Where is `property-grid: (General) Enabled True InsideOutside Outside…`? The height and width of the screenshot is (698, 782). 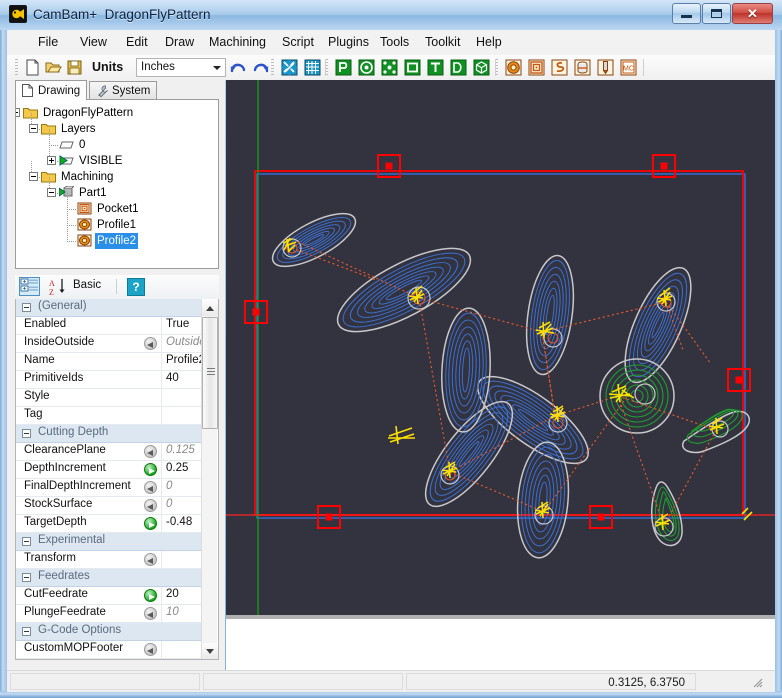
property-grid: (General) Enabled True InsideOutside Outside… is located at coordinates (117, 479).